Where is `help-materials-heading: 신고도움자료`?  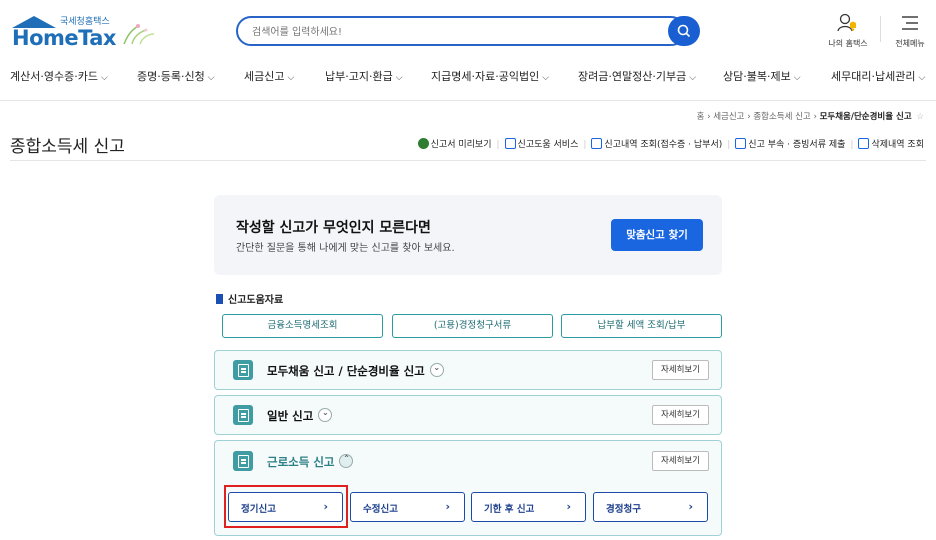 help-materials-heading: 신고도움자료 is located at coordinates (249, 298).